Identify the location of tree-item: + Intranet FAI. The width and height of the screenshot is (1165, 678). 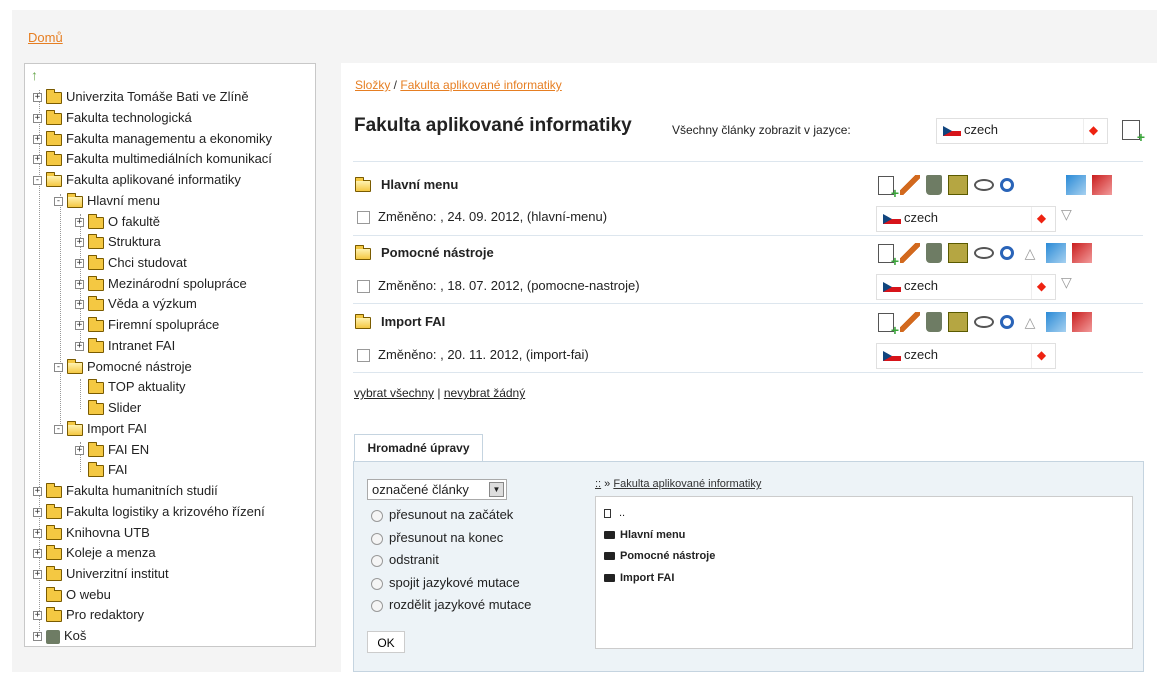
(125, 346).